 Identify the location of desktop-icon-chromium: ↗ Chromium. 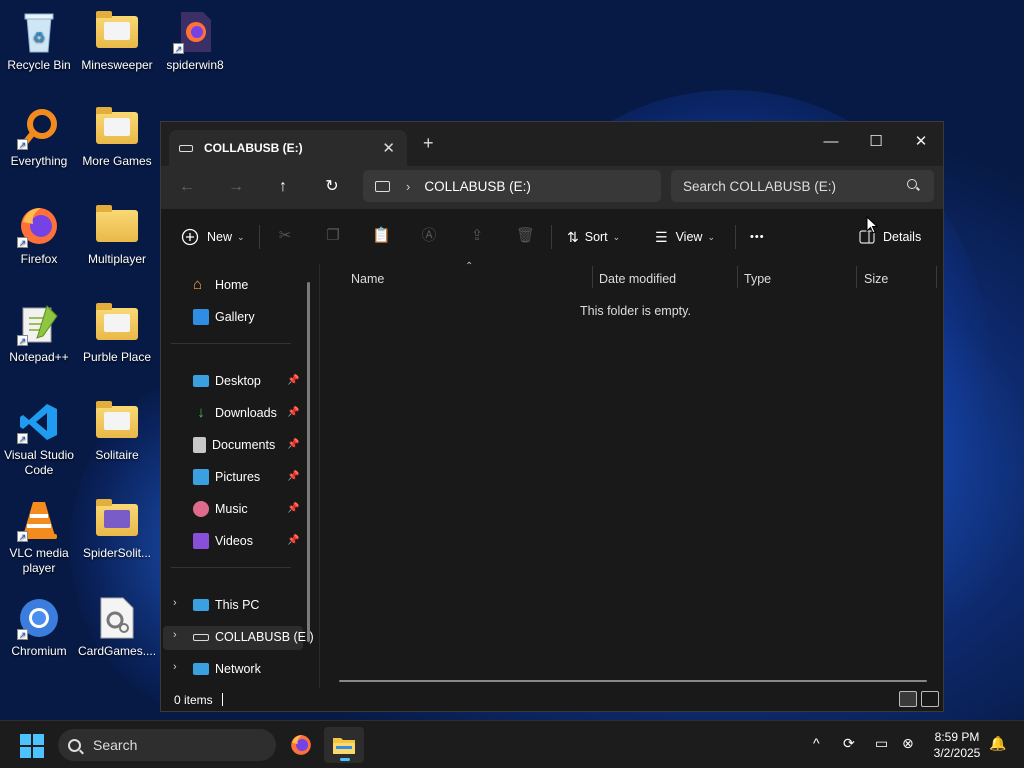
(39, 627).